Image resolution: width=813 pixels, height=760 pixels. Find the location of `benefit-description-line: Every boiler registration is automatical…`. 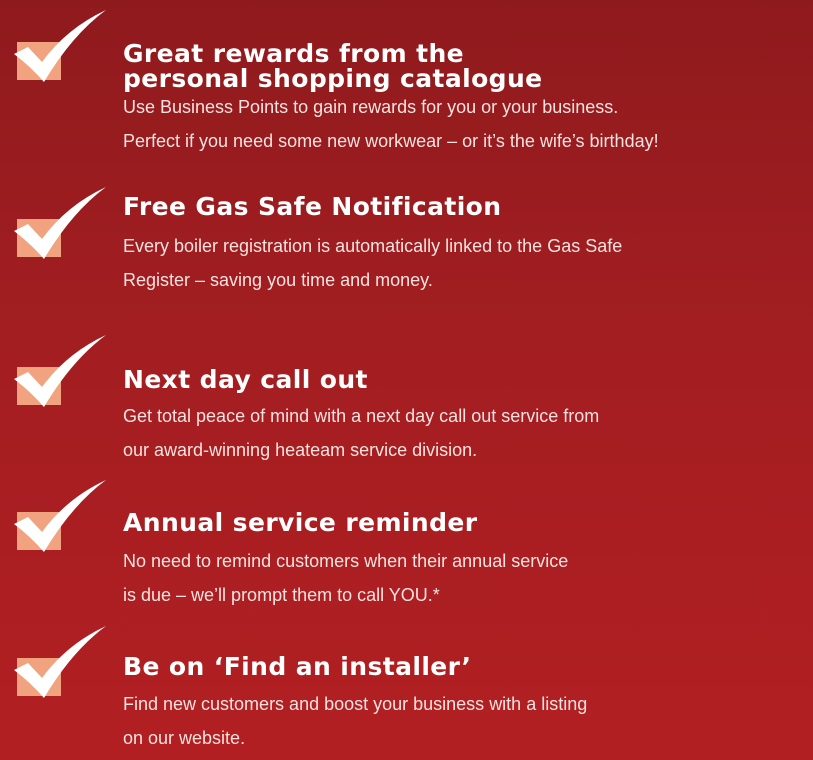

benefit-description-line: Every boiler registration is automatical… is located at coordinates (373, 246).